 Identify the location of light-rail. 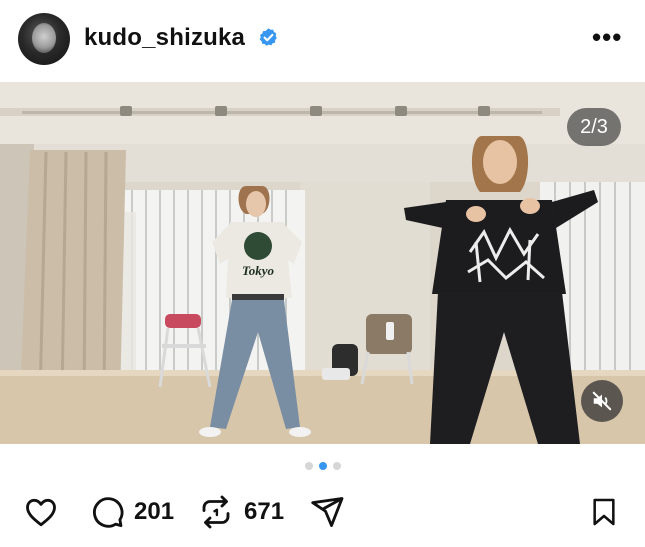
(282, 112).